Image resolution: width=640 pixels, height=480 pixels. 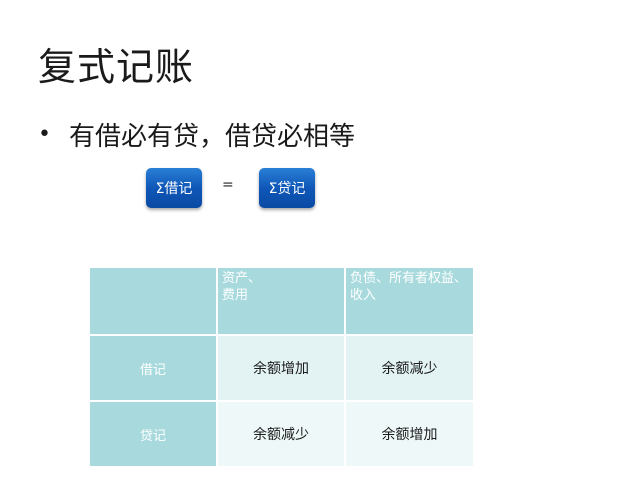 I want to click on bullet-point: • 有借必有贷，借贷必相等, so click(x=196, y=134).